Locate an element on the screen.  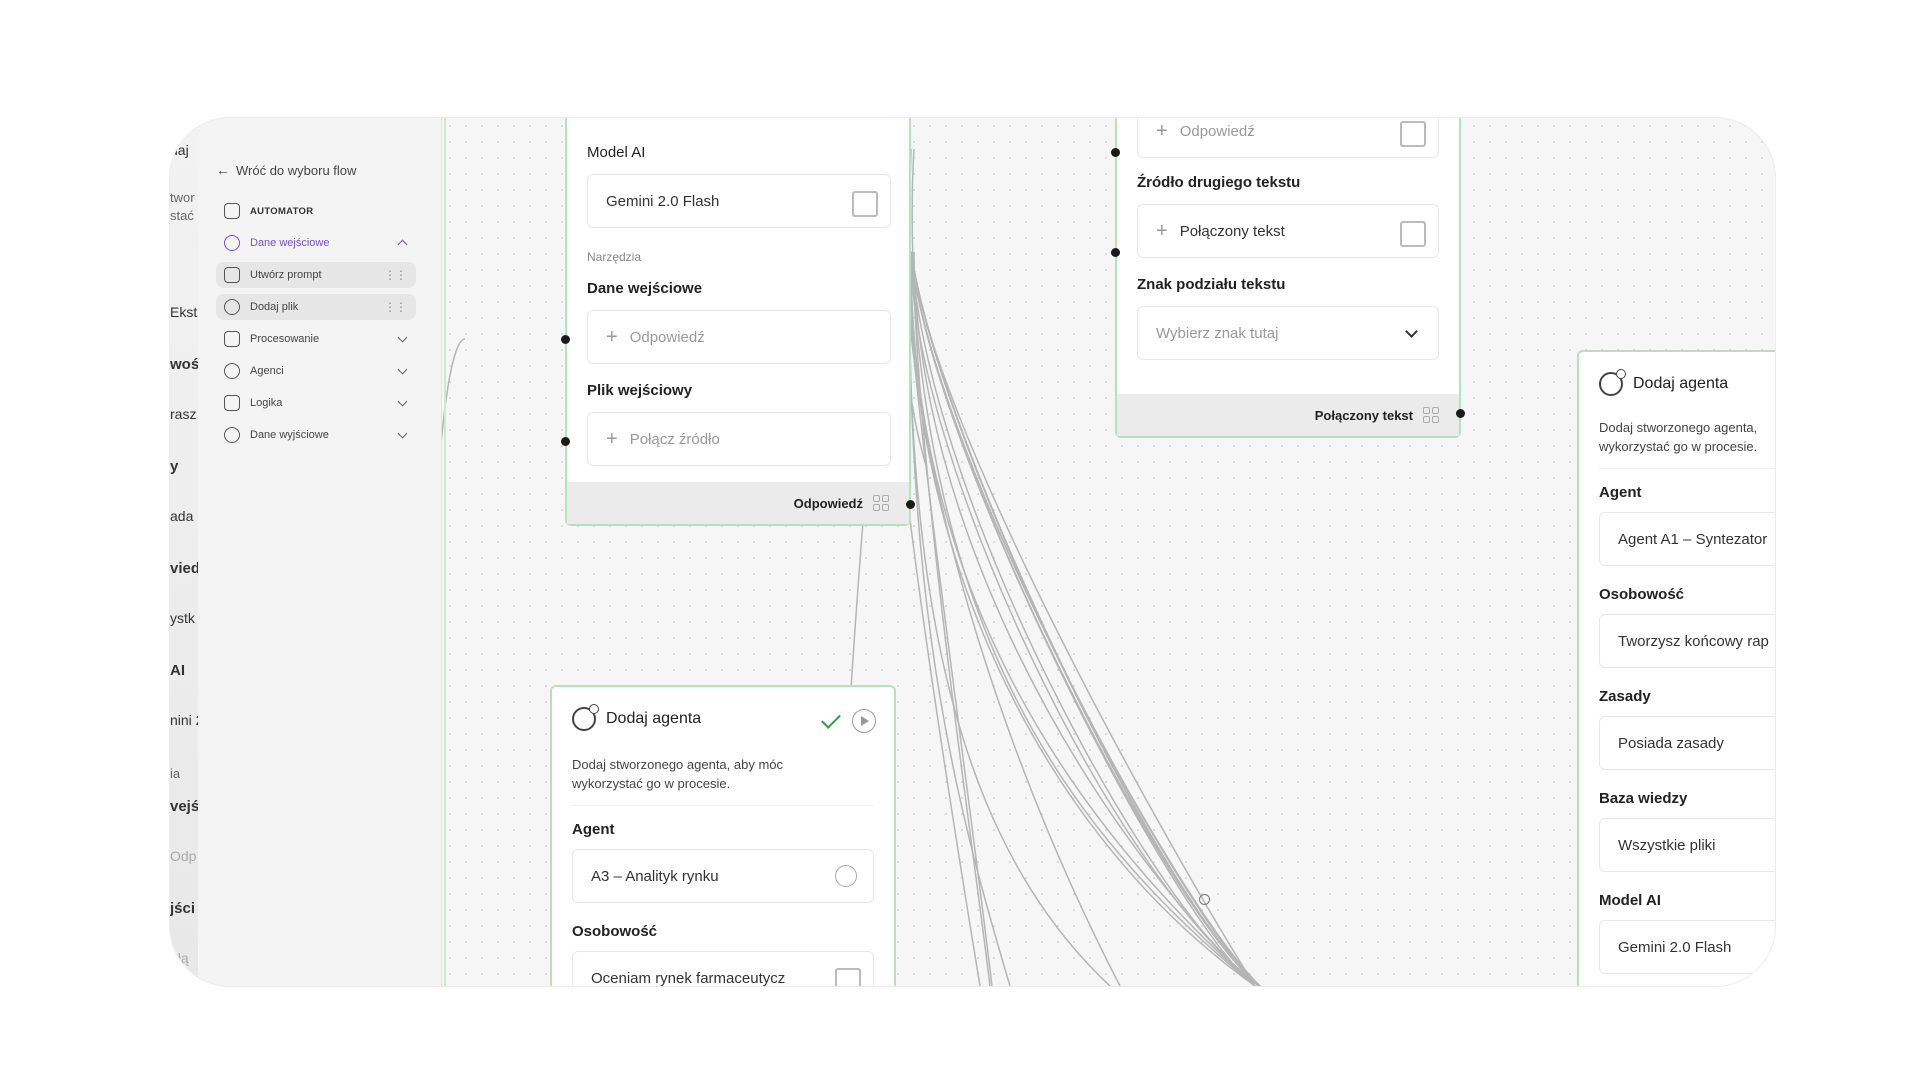
sidebar-item-label: Agenci is located at coordinates (267, 371).